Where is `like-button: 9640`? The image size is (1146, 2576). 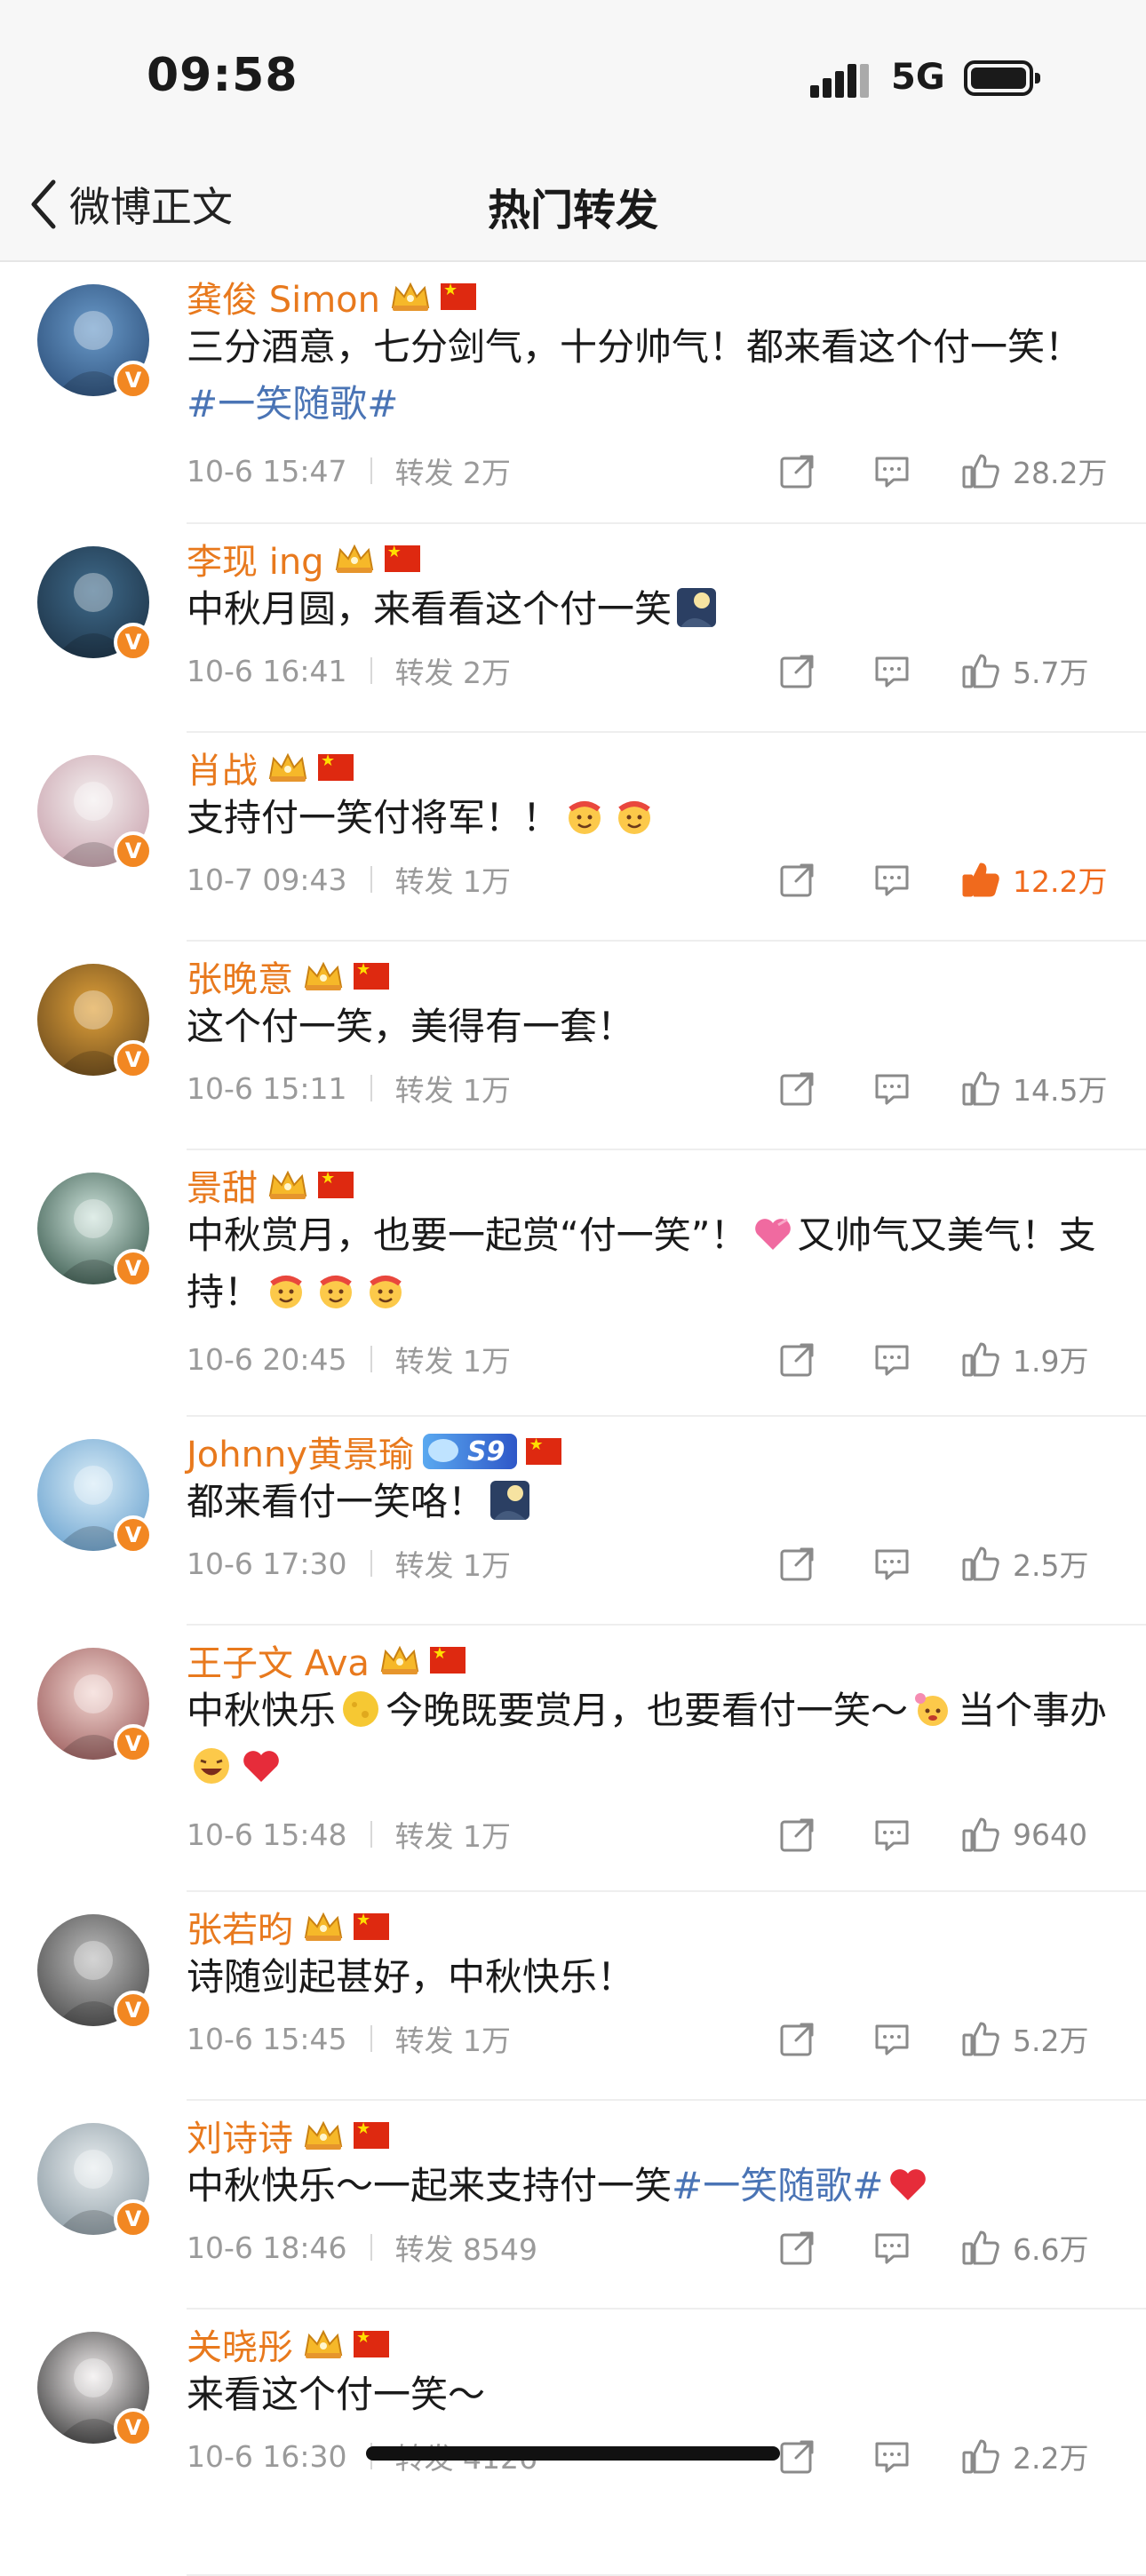
like-button: 9640 is located at coordinates (1035, 1834).